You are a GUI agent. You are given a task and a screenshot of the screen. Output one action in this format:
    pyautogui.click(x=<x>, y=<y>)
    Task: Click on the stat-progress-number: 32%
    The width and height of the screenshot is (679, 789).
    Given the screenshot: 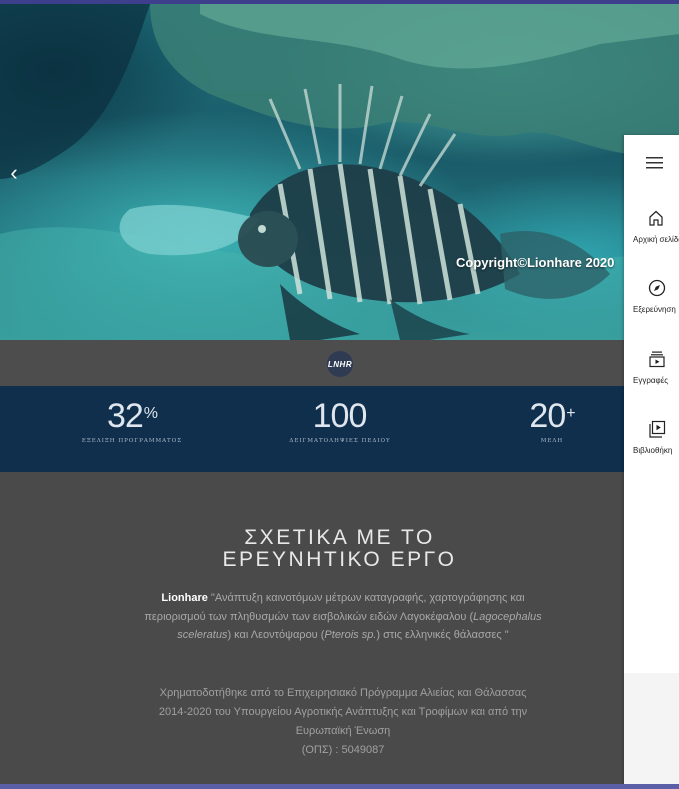 What is the action you would take?
    pyautogui.click(x=132, y=416)
    